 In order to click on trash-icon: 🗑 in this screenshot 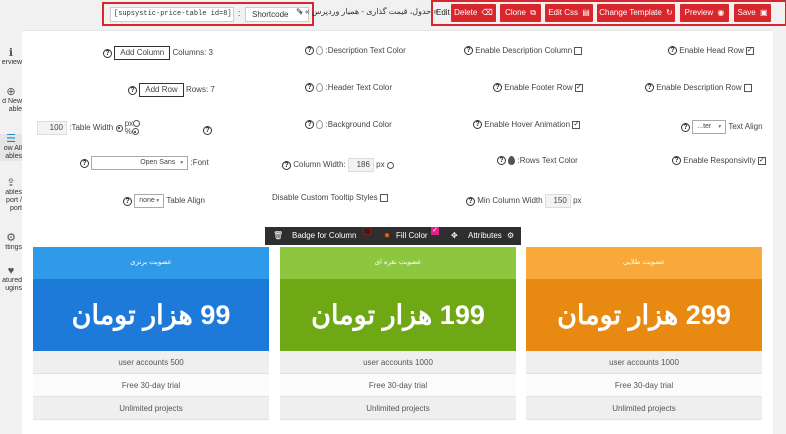, I will do `click(278, 236)`.